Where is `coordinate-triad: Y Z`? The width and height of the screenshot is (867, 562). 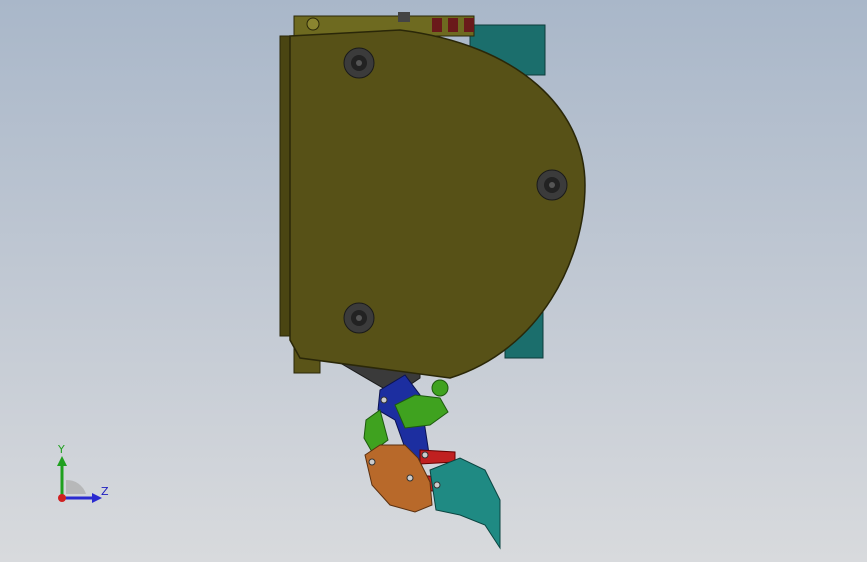
coordinate-triad: Y Z is located at coordinates (80, 475).